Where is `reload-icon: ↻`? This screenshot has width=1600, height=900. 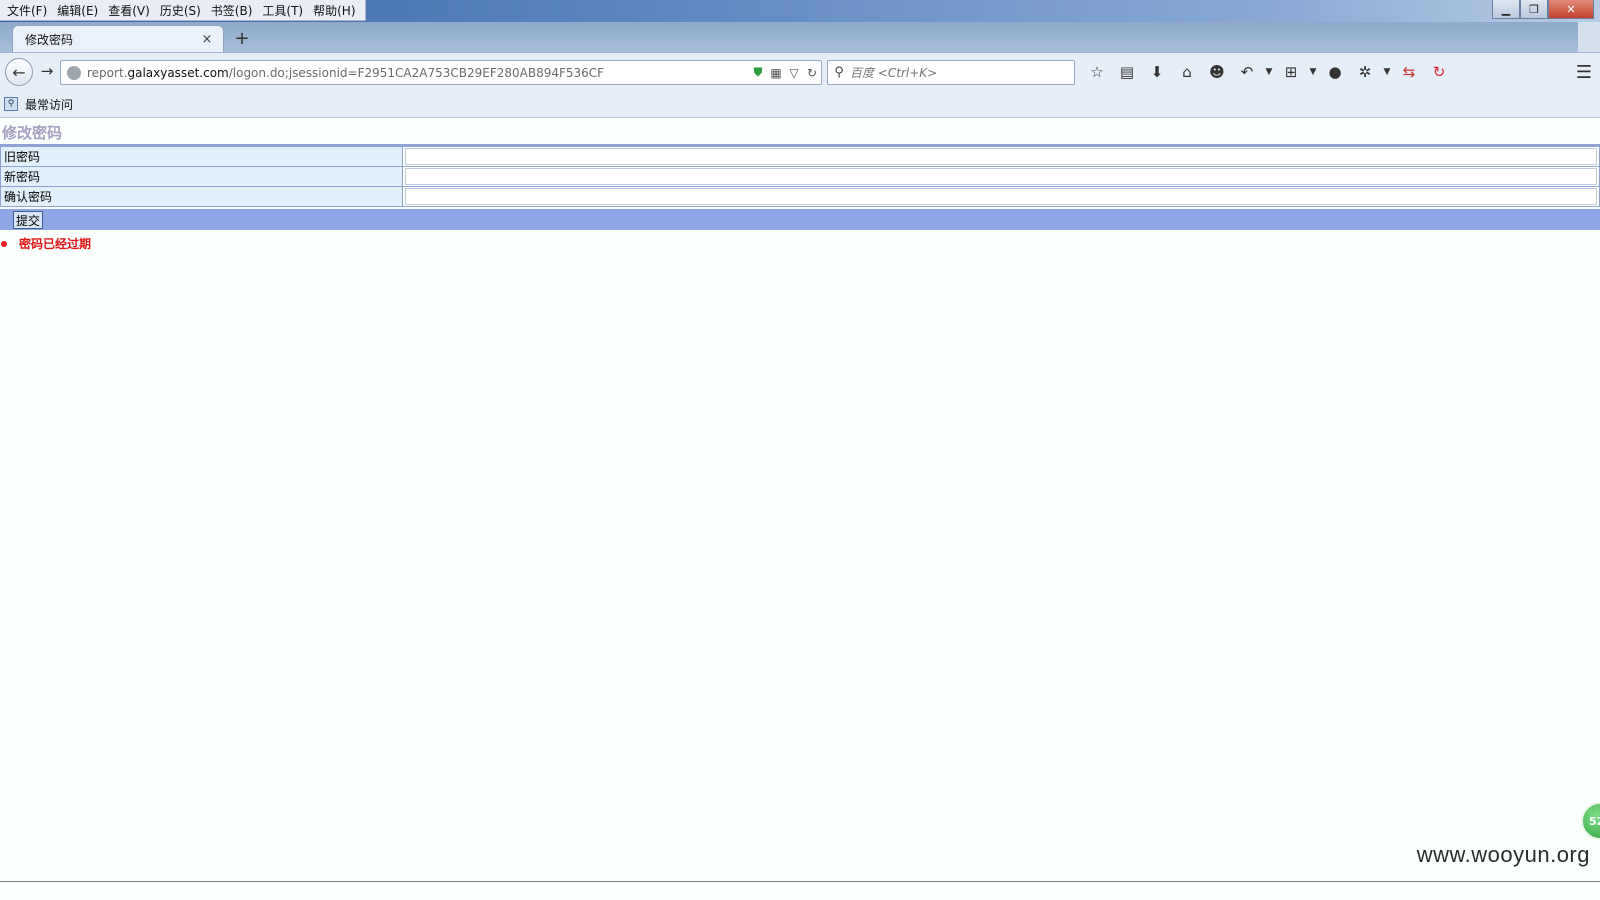
reload-icon: ↻ is located at coordinates (812, 73).